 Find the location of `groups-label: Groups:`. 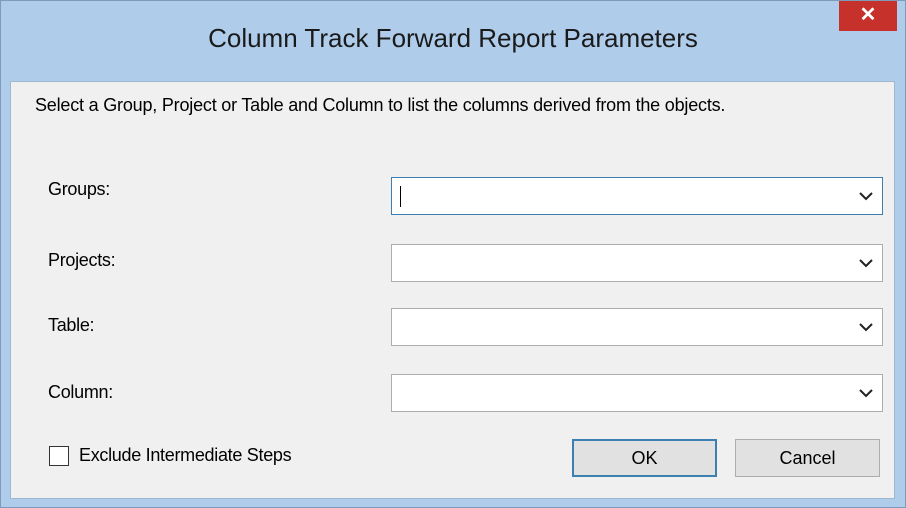

groups-label: Groups: is located at coordinates (79, 189).